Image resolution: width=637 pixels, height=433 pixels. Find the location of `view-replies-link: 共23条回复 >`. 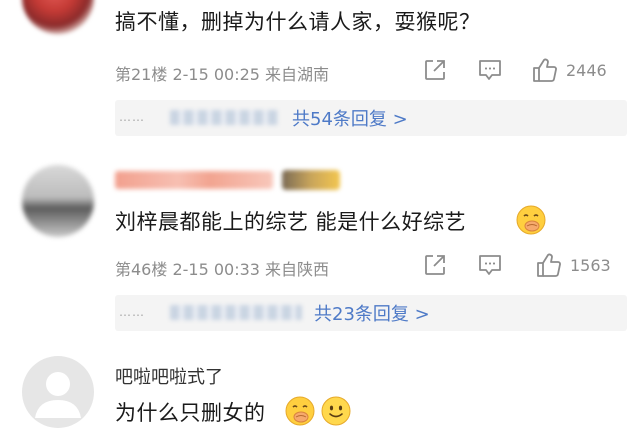

view-replies-link: 共23条回复 > is located at coordinates (372, 313).